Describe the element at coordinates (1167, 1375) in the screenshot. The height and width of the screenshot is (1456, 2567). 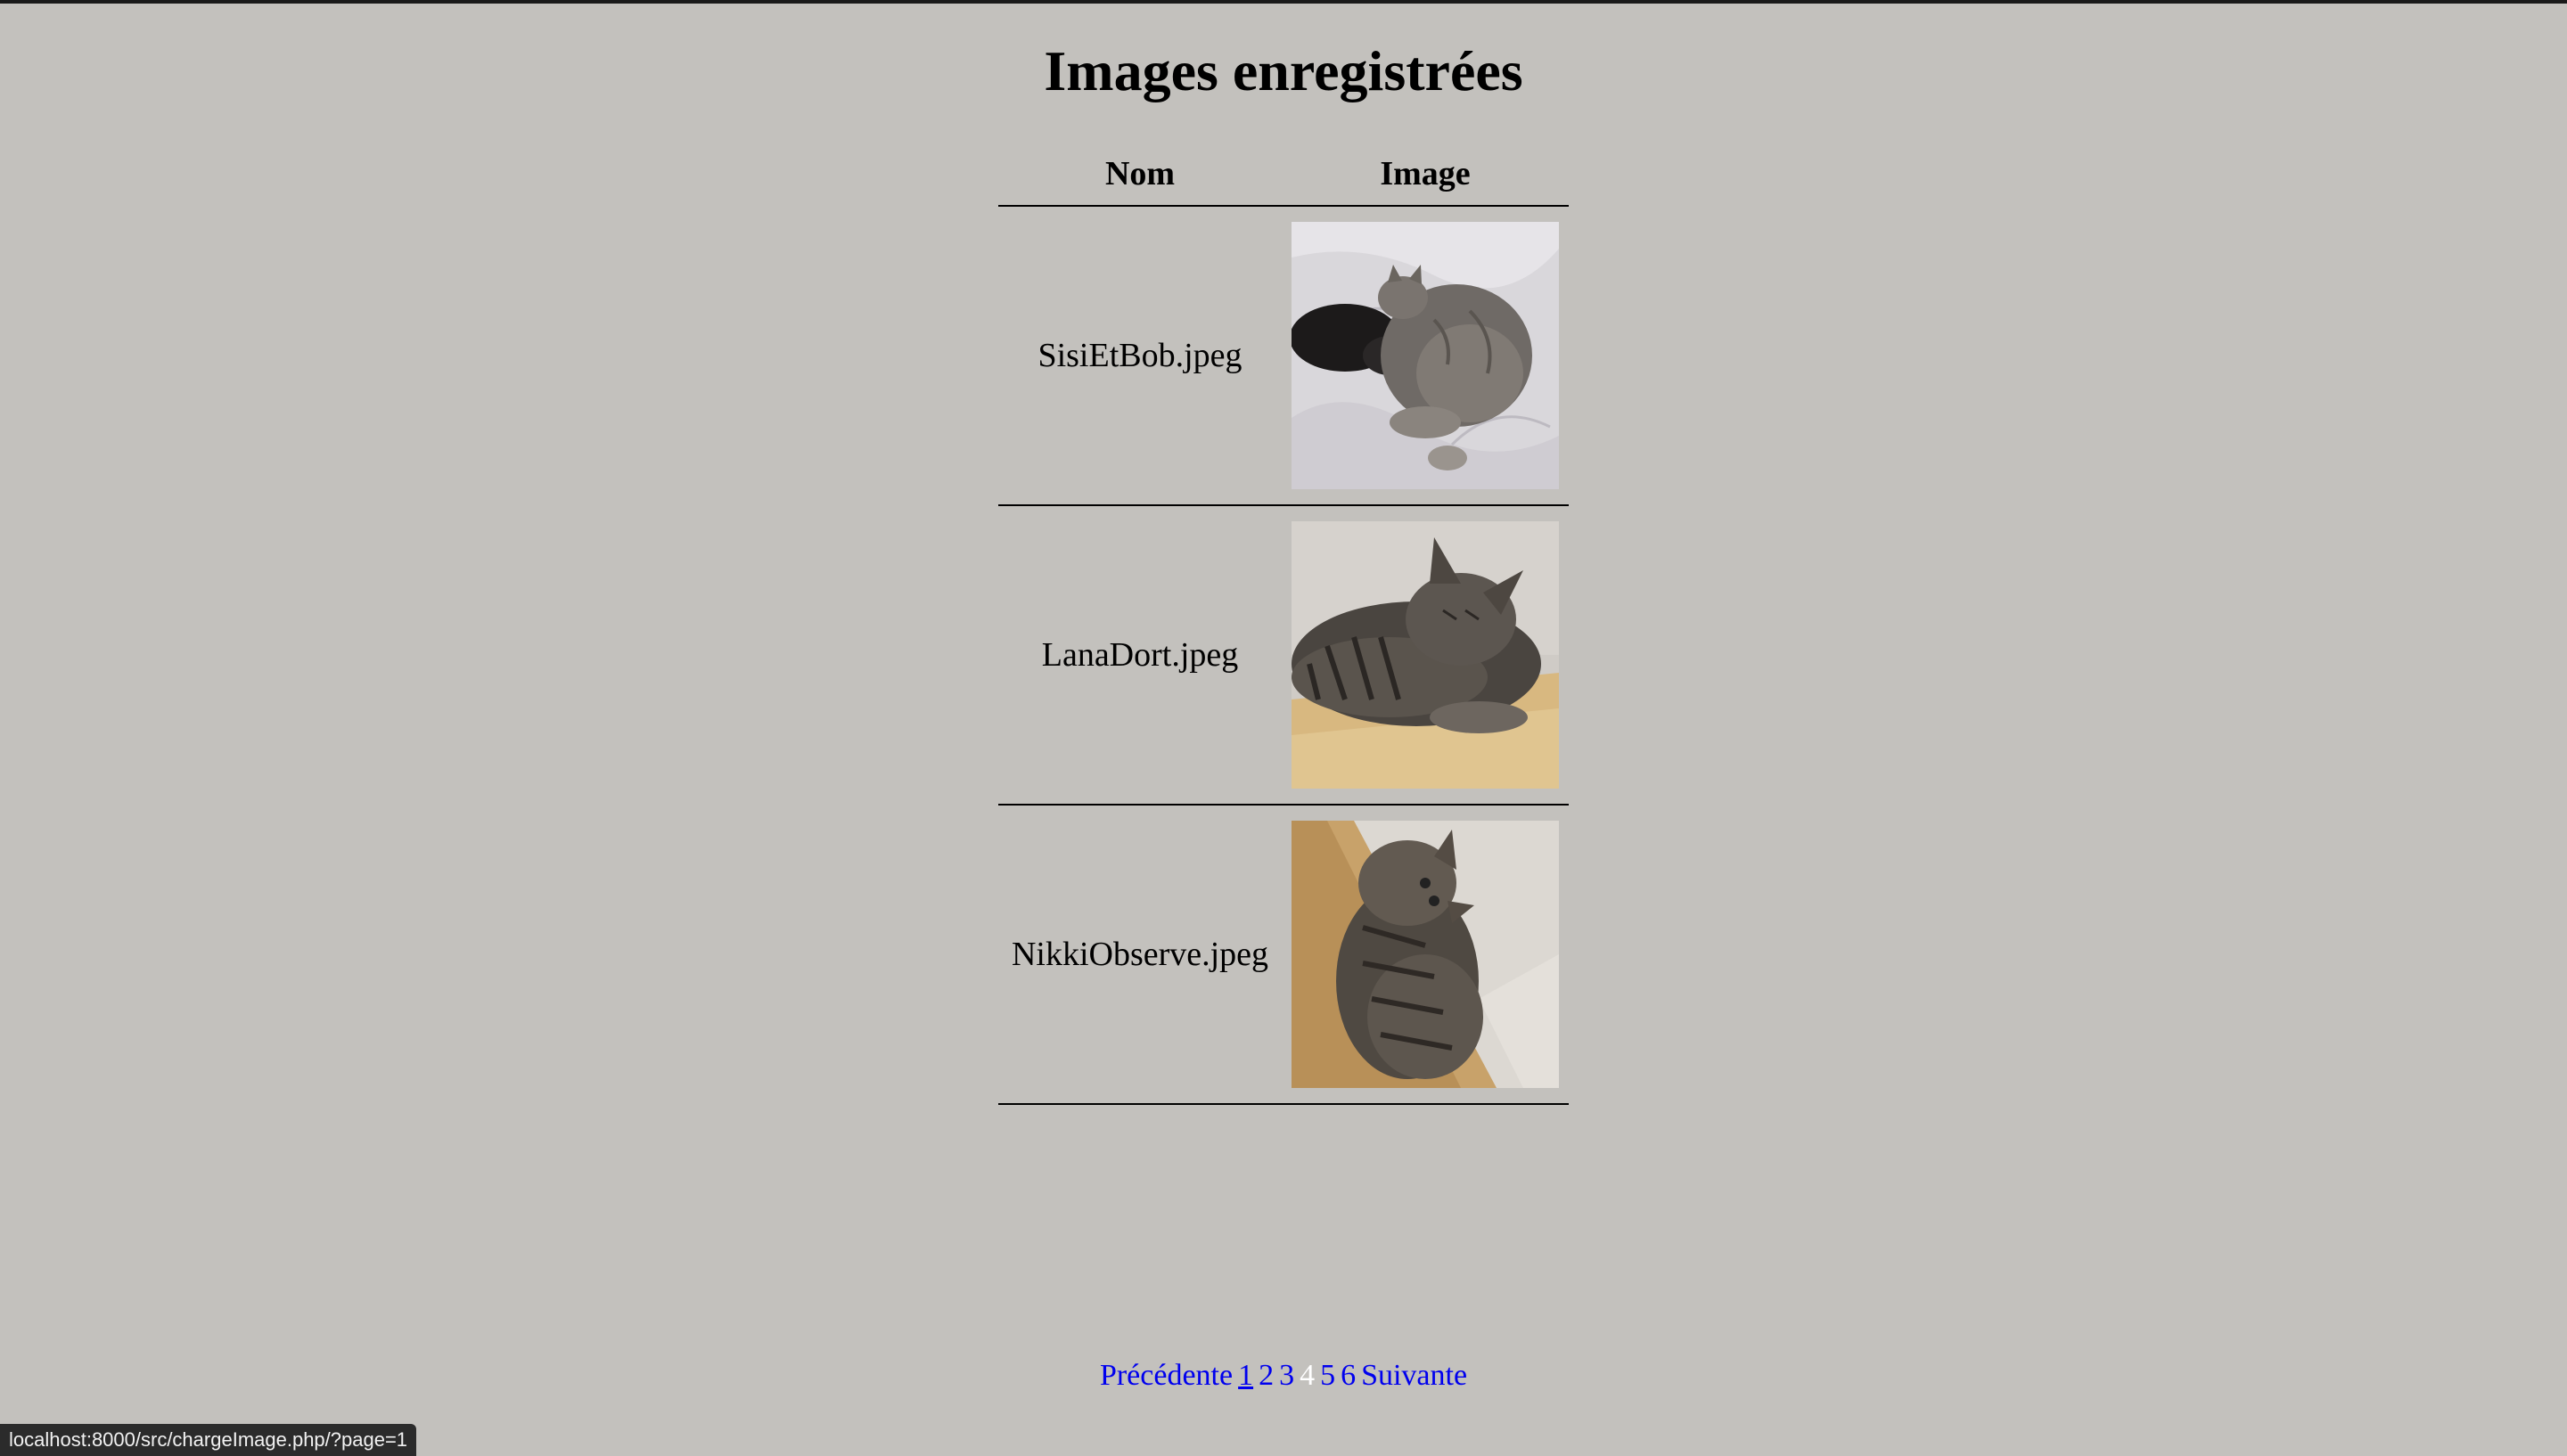
I see `previous-page-link: Précédente` at that location.